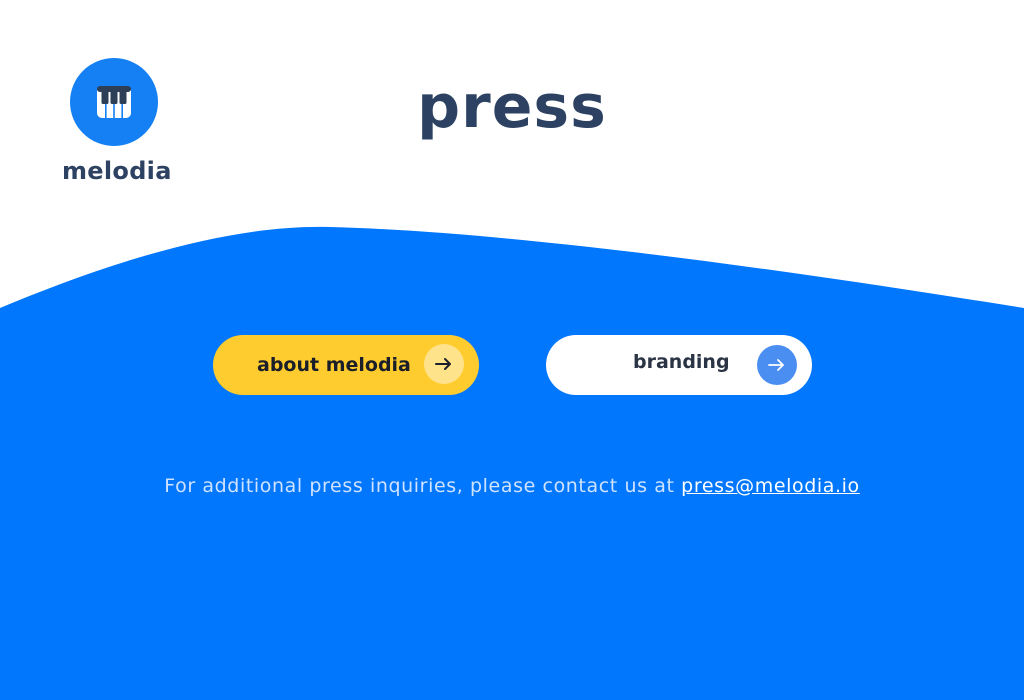 The image size is (1024, 700). Describe the element at coordinates (334, 365) in the screenshot. I see `about-melodia-label: about melodia` at that location.